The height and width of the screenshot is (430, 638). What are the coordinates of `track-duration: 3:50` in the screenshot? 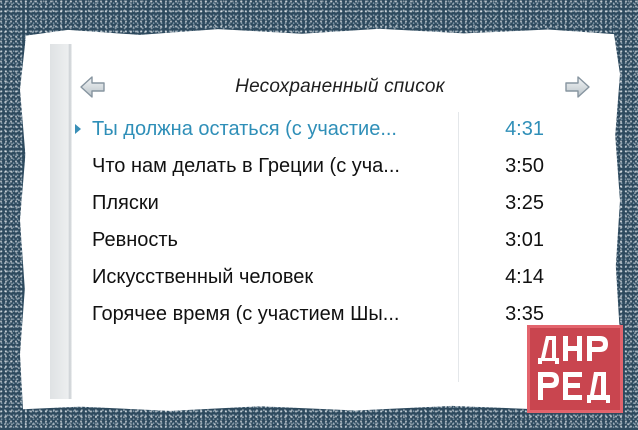 It's located at (524, 166).